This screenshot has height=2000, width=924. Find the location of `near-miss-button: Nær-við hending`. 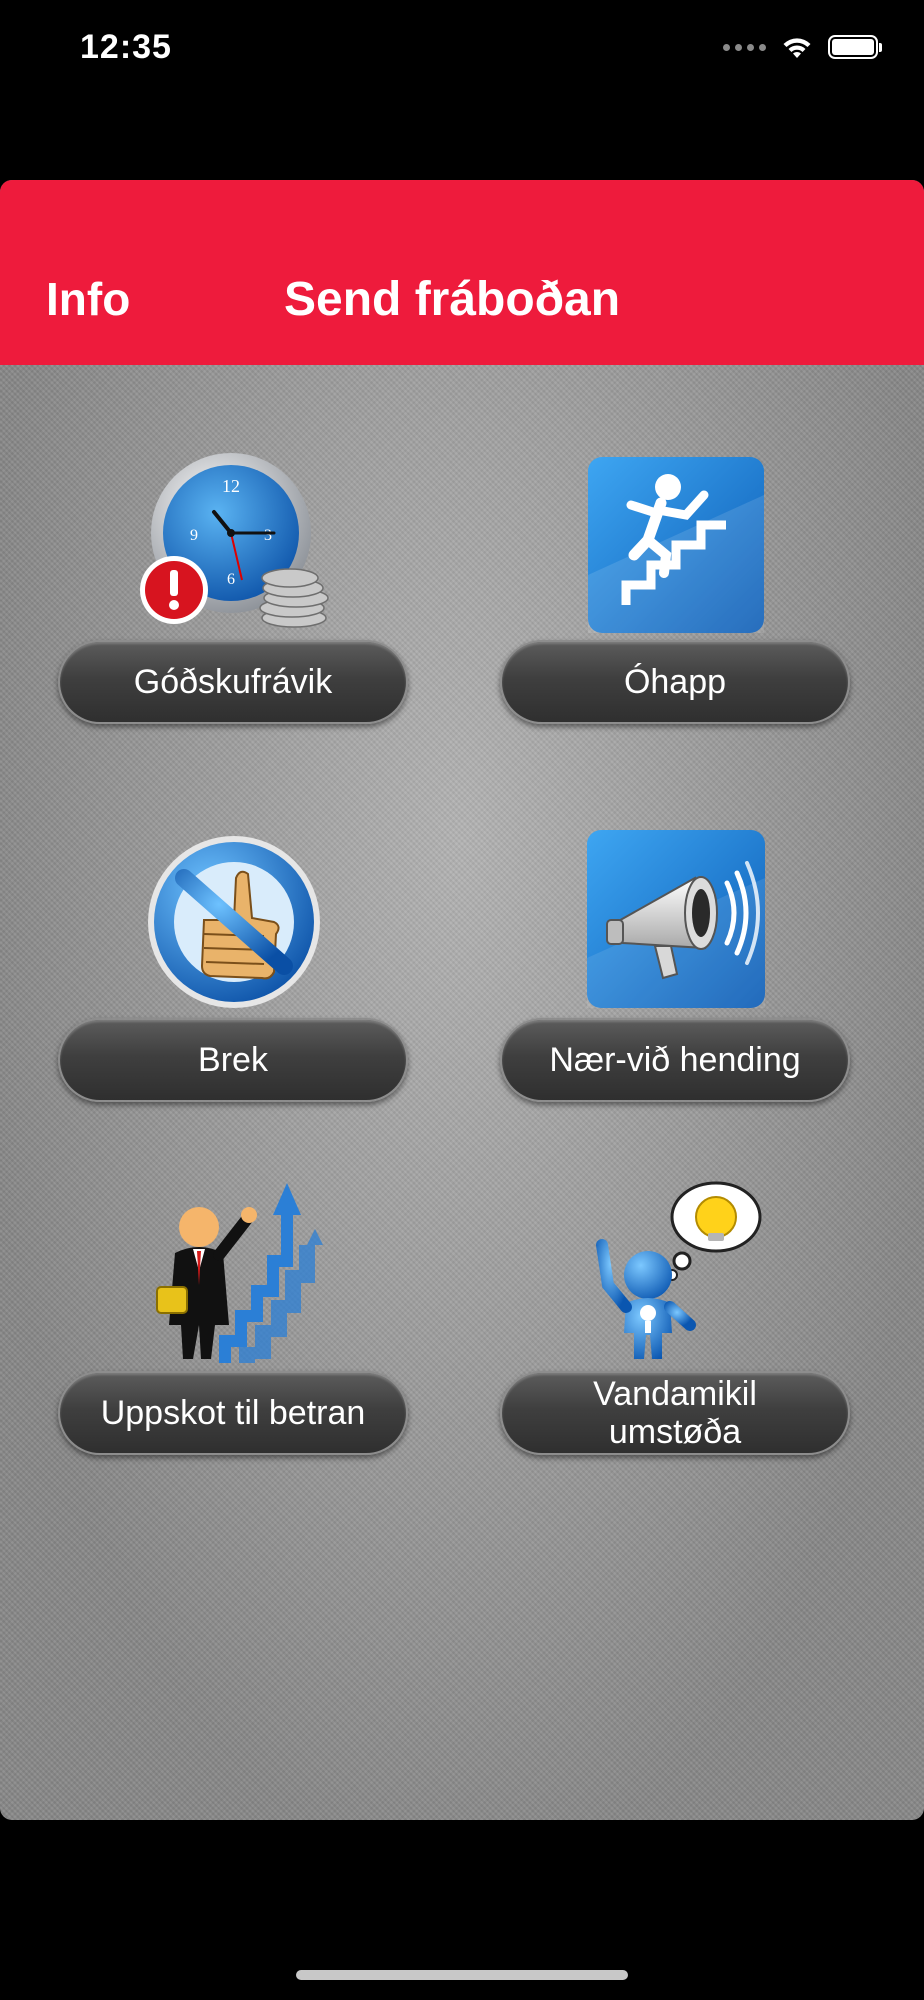

near-miss-button: Nær-við hending is located at coordinates (675, 1060).